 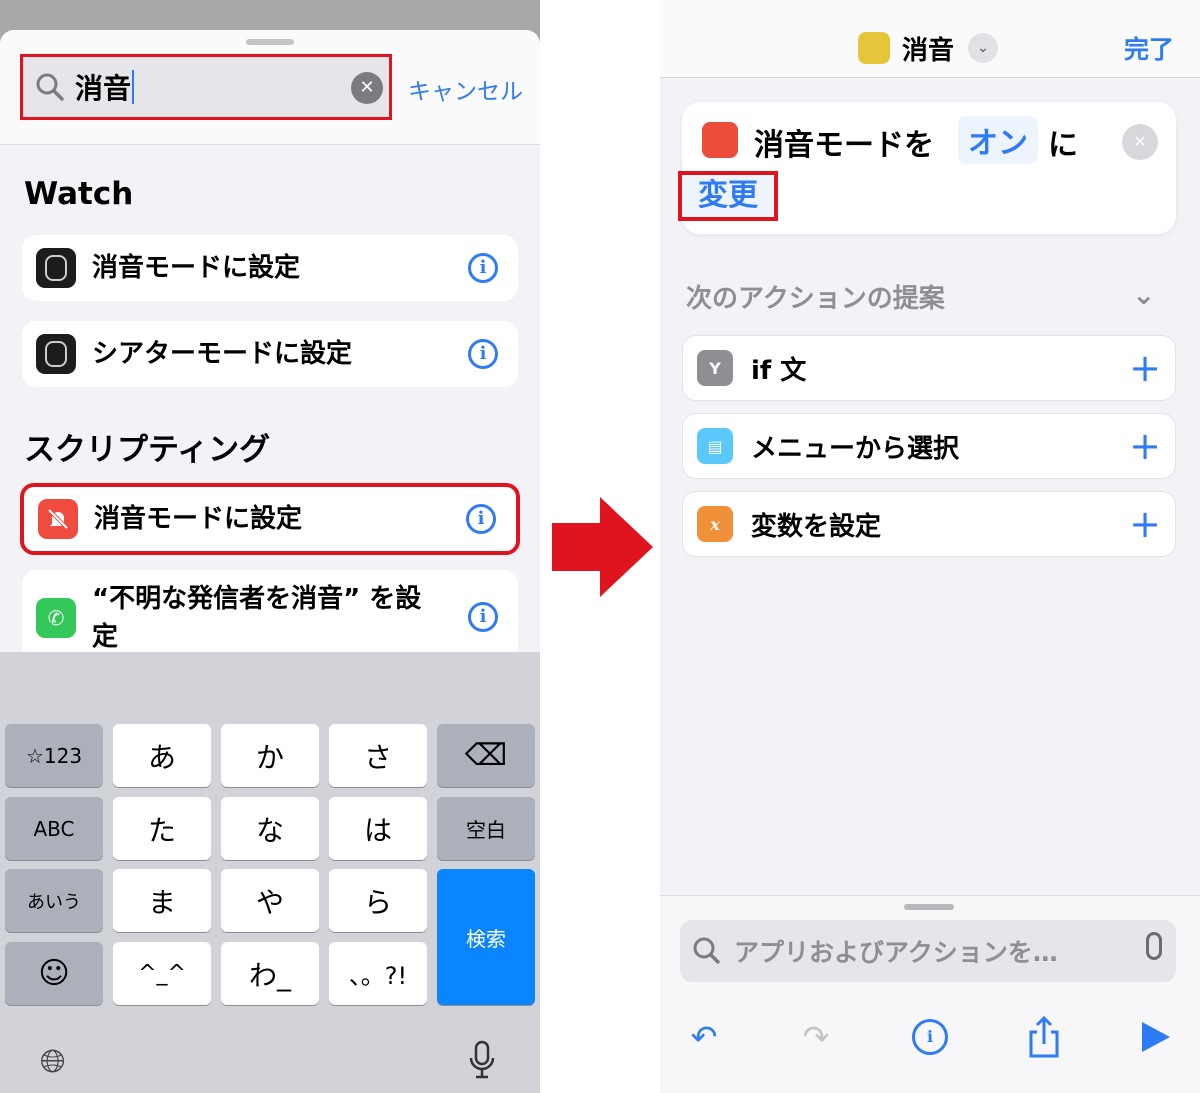 What do you see at coordinates (270, 755) in the screenshot?
I see `key-ka: か` at bounding box center [270, 755].